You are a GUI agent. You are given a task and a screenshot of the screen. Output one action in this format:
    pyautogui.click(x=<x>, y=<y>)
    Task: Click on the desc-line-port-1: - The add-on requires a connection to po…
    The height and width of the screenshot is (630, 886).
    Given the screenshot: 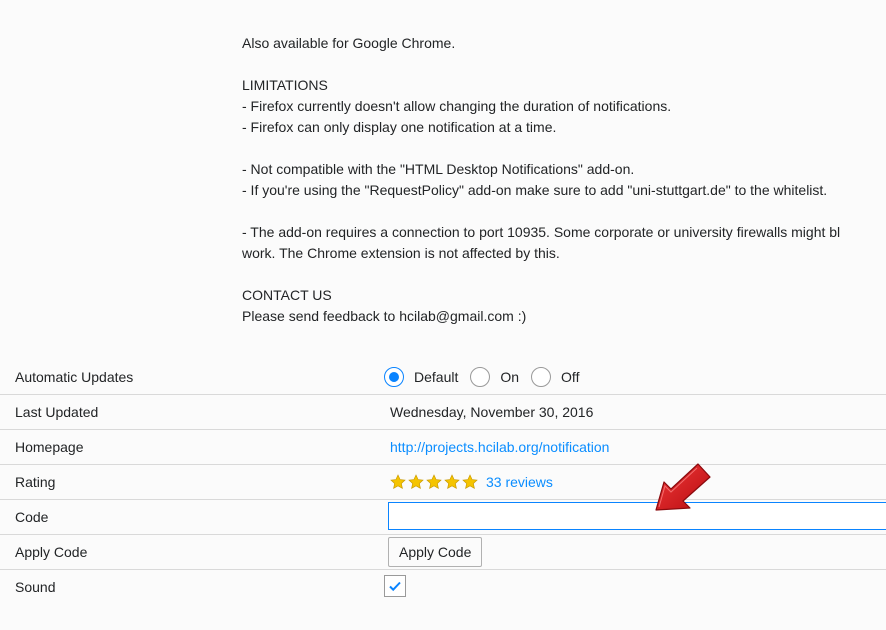 What is the action you would take?
    pyautogui.click(x=541, y=232)
    